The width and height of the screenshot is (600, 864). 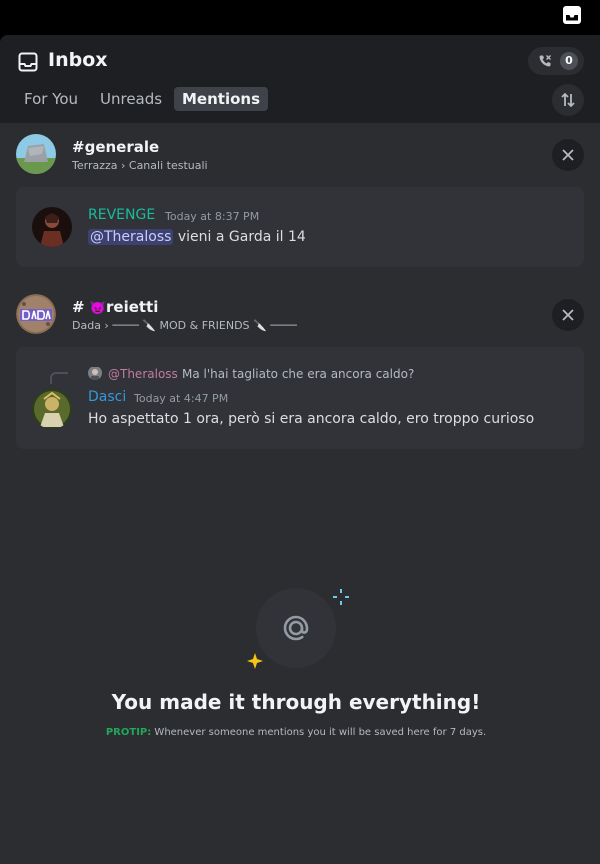 What do you see at coordinates (181, 398) in the screenshot?
I see `message-timestamp: Today at 4:47 PM` at bounding box center [181, 398].